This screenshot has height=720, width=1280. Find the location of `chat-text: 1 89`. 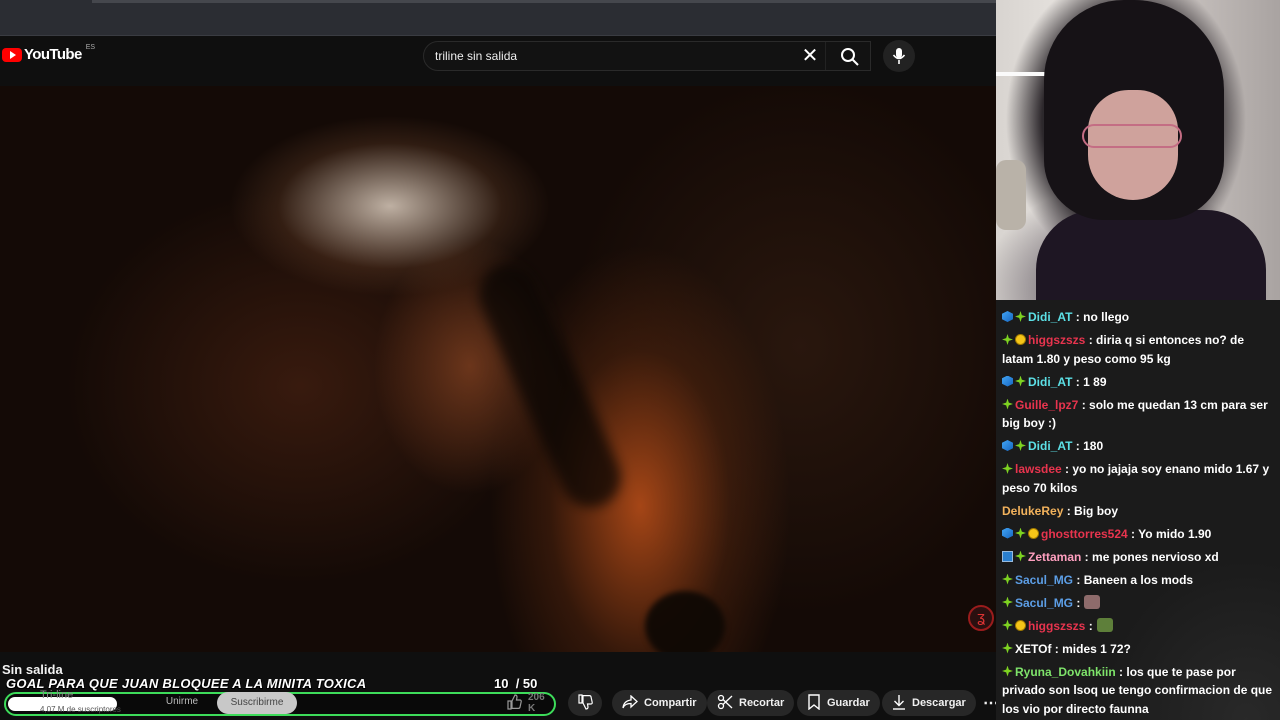

chat-text: 1 89 is located at coordinates (1093, 381).